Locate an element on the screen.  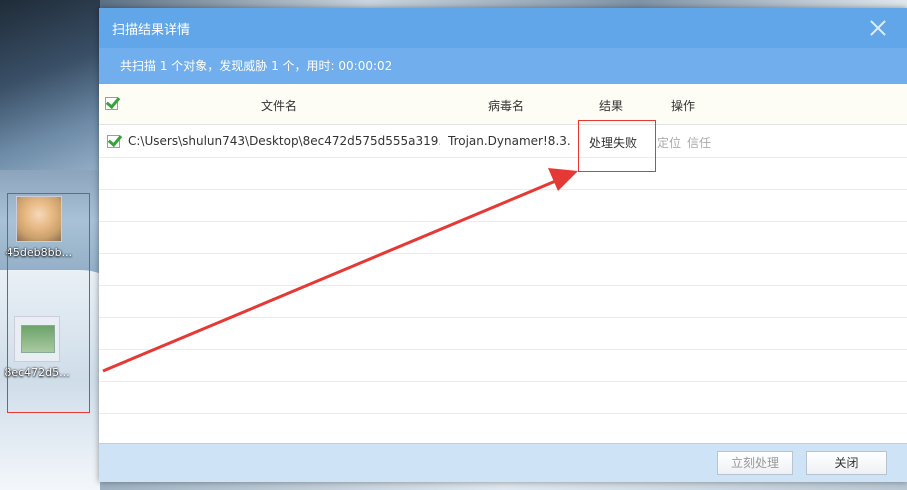
close-icon is located at coordinates (878, 28).